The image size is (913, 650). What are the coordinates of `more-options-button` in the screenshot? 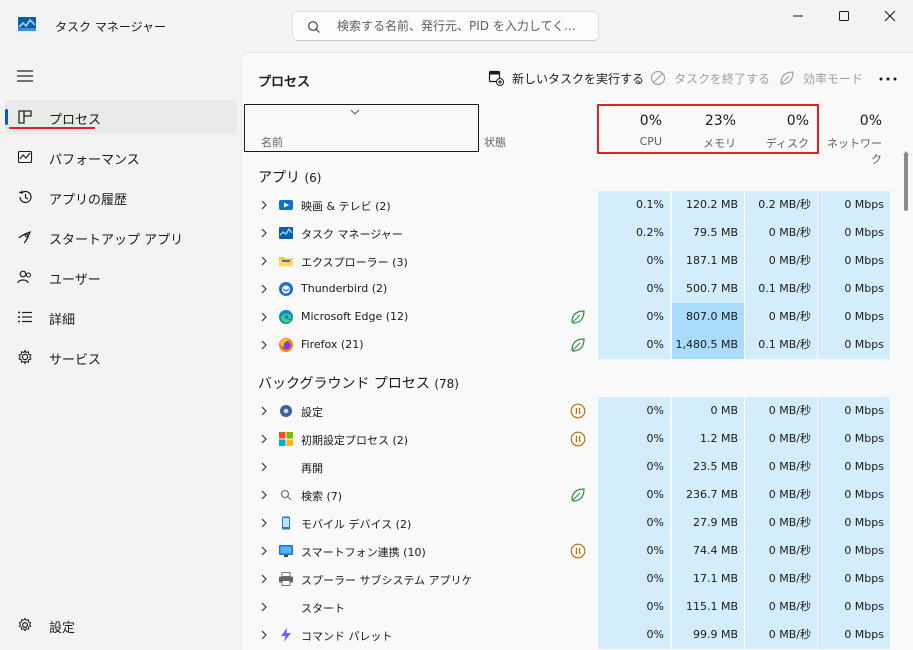 It's located at (888, 79).